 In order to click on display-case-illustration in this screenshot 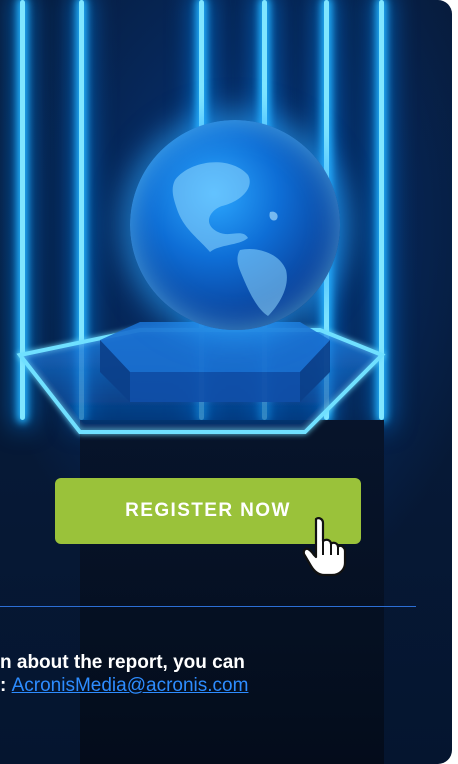, I will do `click(201, 378)`.